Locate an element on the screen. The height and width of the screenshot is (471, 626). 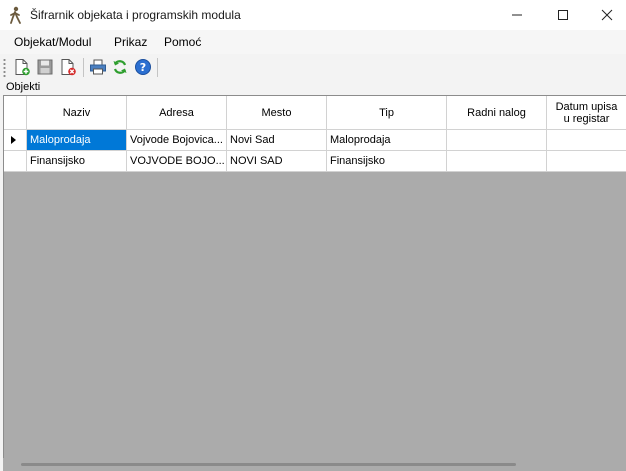
current-row-arrow-icon is located at coordinates (13, 140).